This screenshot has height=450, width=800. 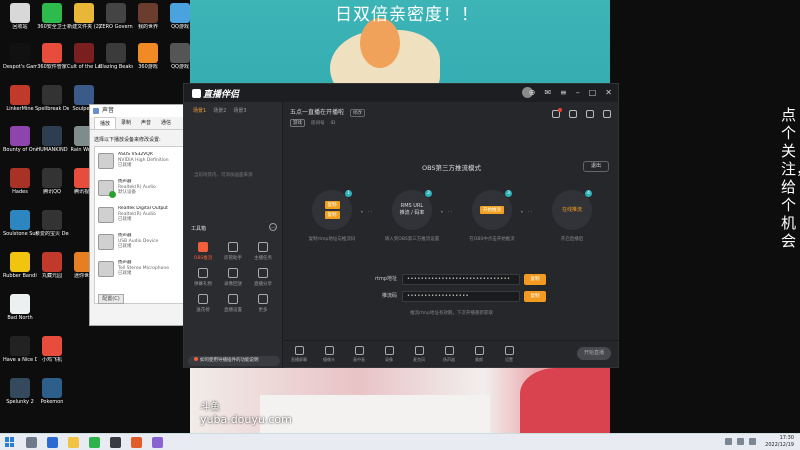 What do you see at coordinates (234, 361) in the screenshot?
I see `plugin-notice: 如何使用导播插件的功能说明` at bounding box center [234, 361].